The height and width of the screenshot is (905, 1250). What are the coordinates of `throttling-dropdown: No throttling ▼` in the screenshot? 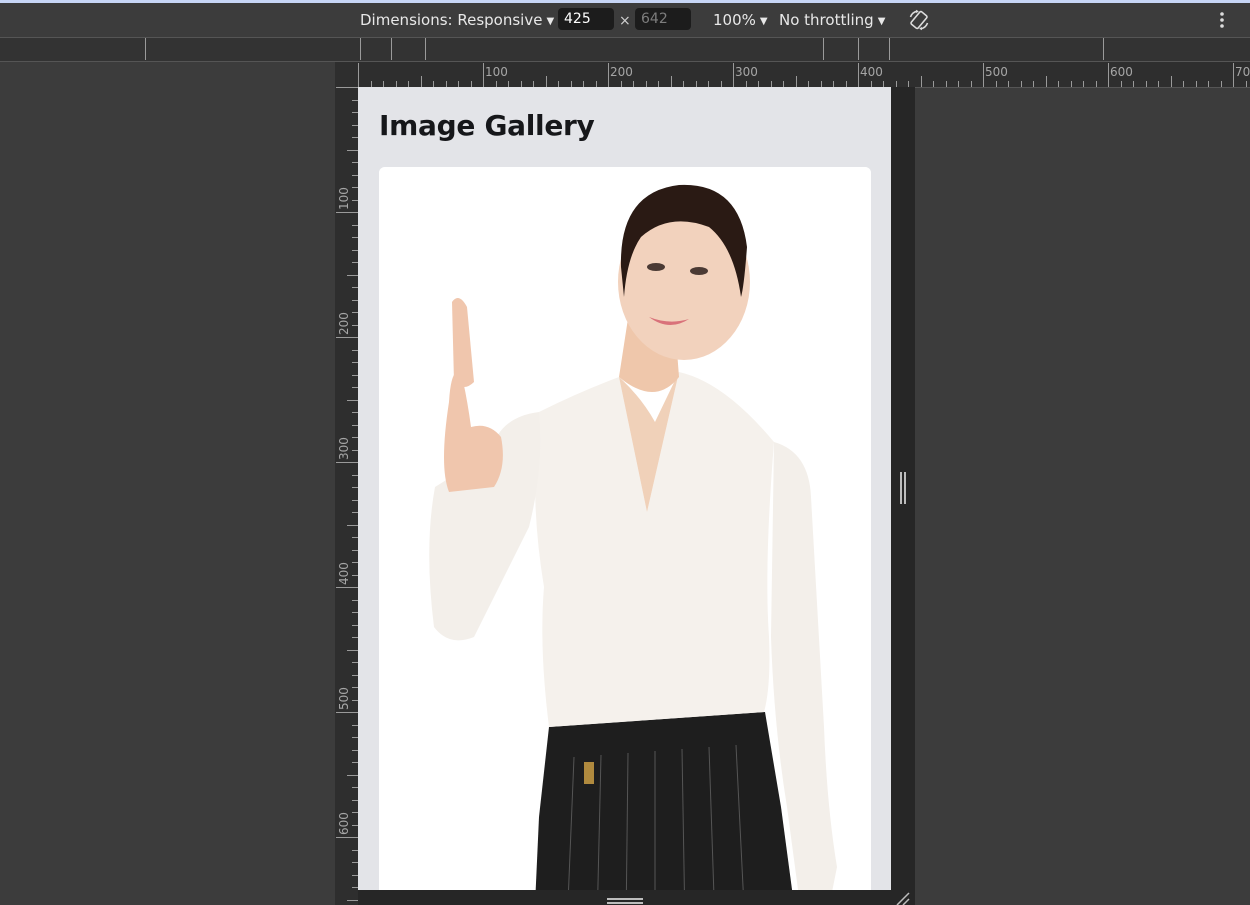 It's located at (832, 20).